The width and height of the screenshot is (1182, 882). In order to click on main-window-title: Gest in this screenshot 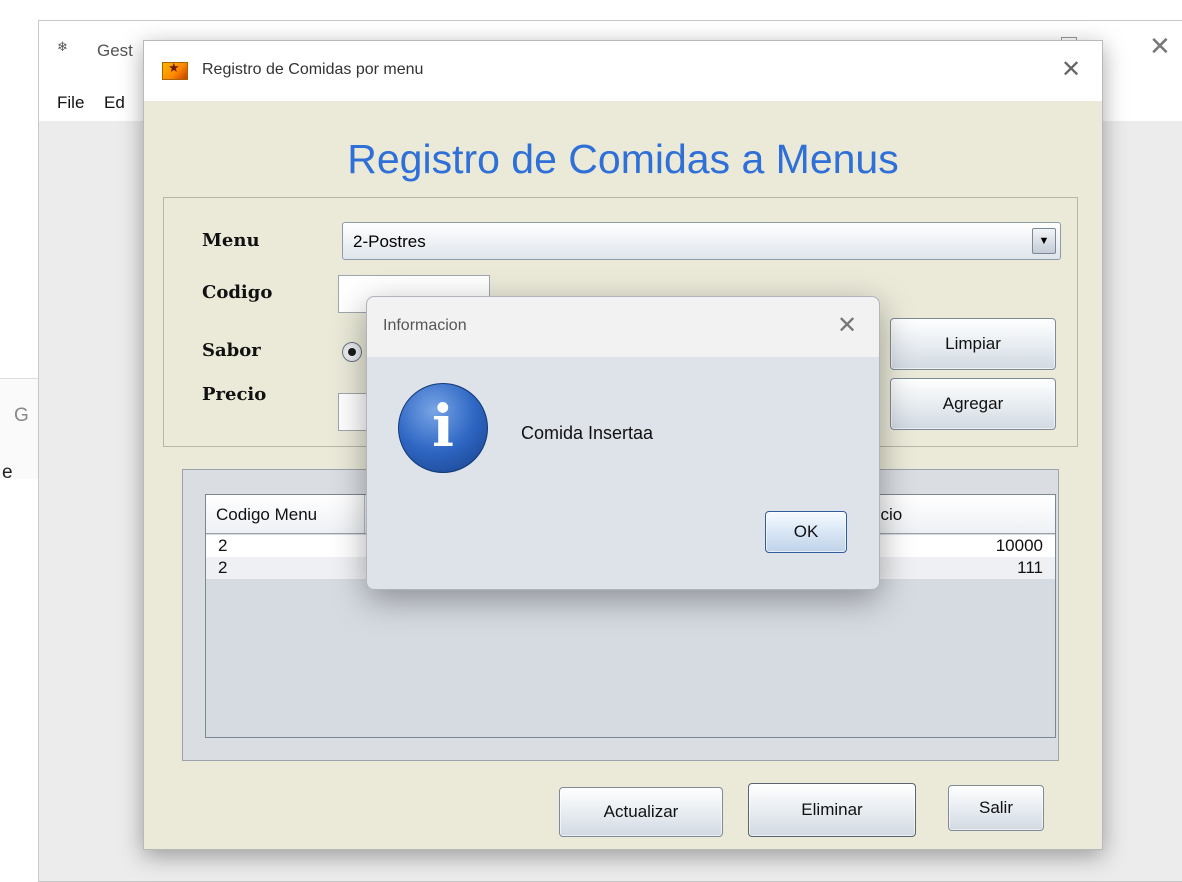, I will do `click(115, 50)`.